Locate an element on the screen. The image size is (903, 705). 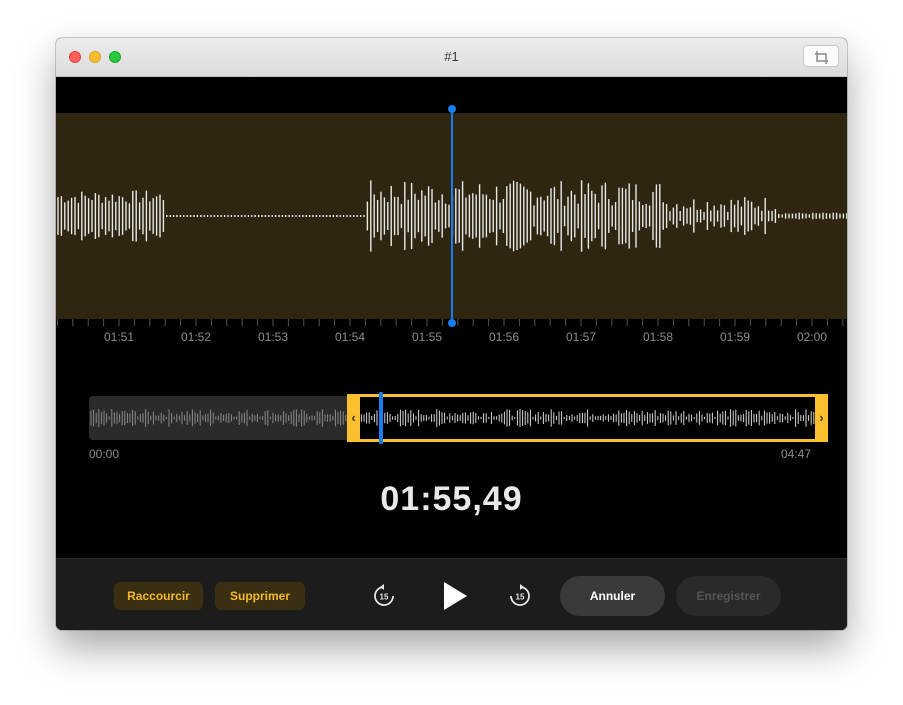
play-icon is located at coordinates (455, 596).